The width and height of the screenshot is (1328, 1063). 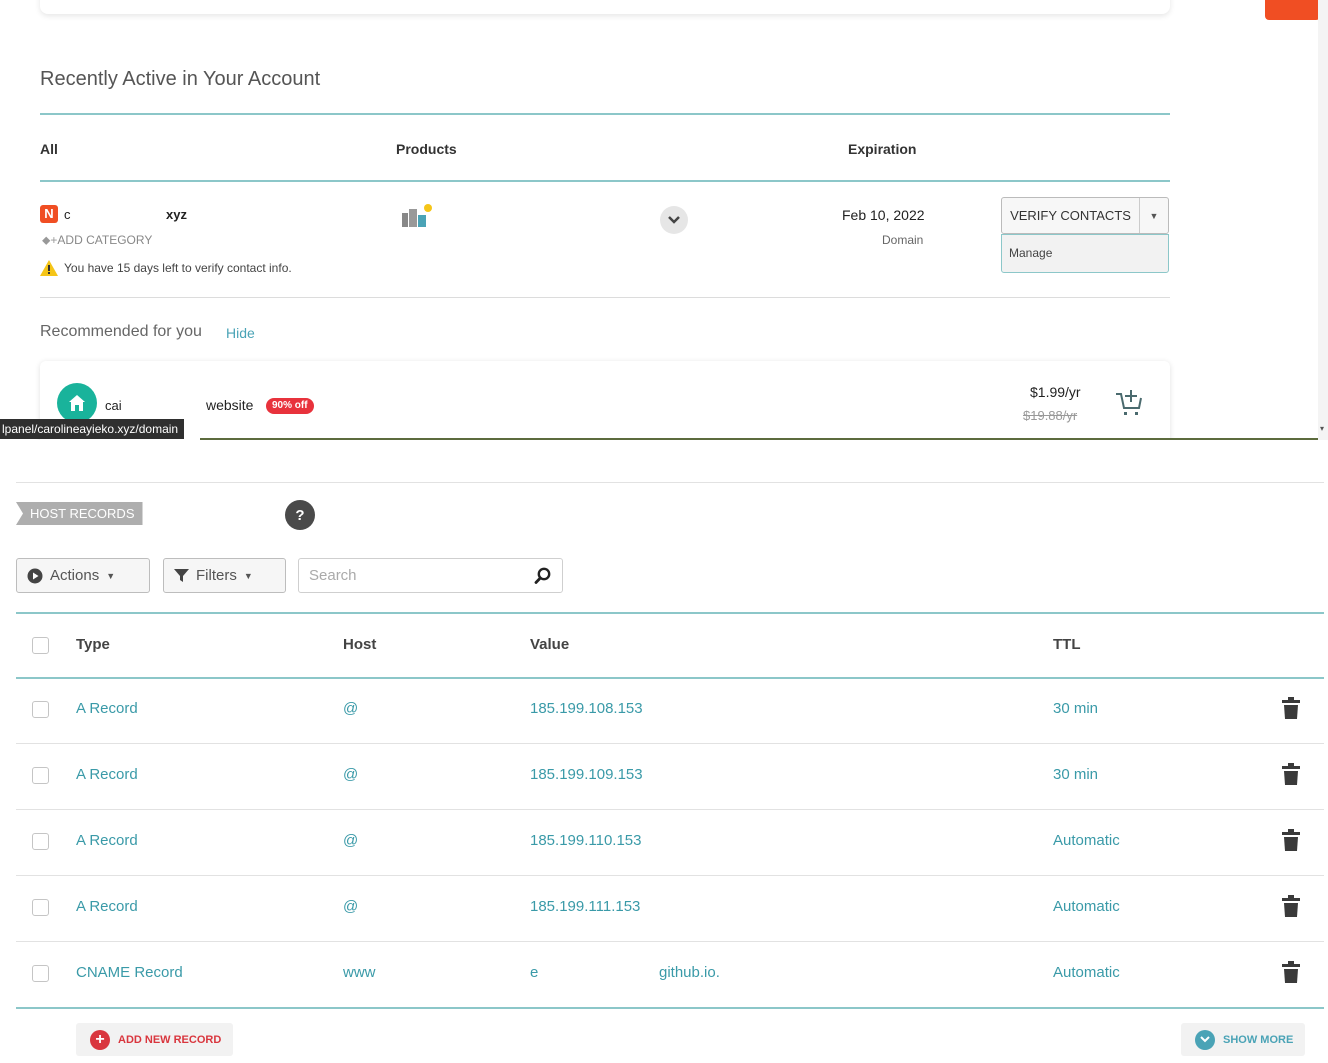 I want to click on scrollbar, so click(x=1323, y=220).